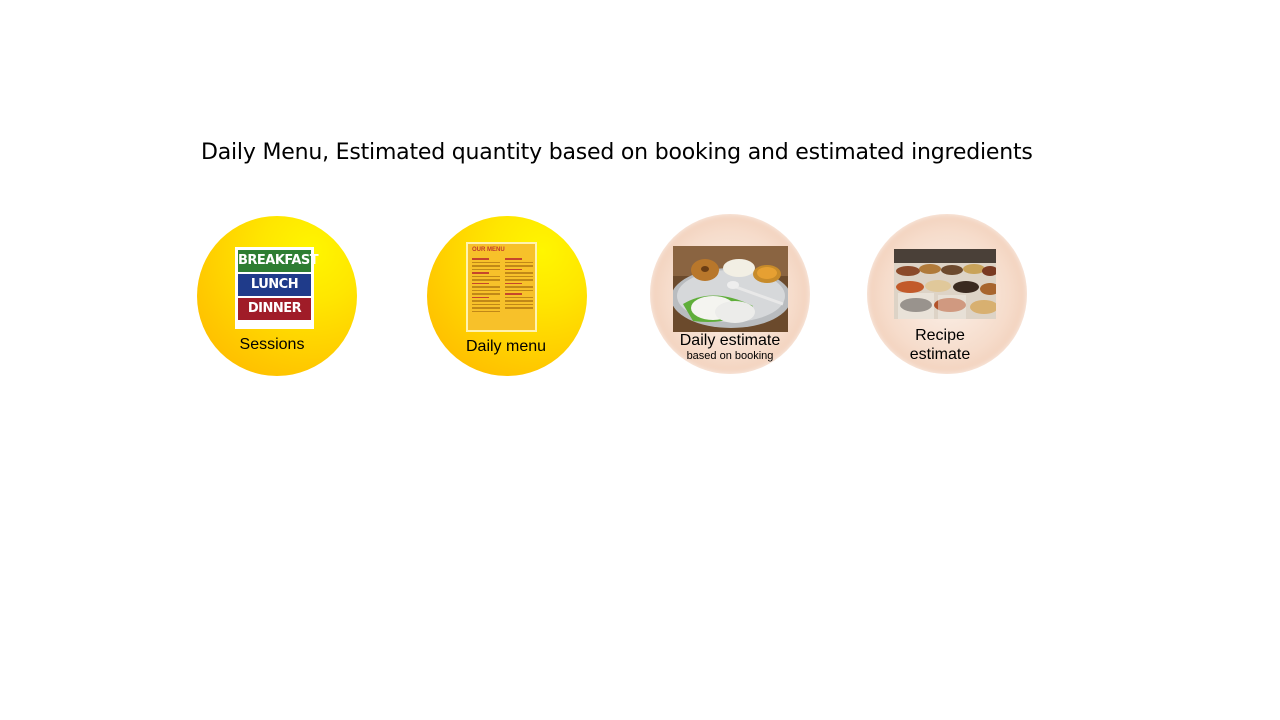 This screenshot has height=720, width=1280. Describe the element at coordinates (502, 291) in the screenshot. I see `menu-card-lines` at that location.